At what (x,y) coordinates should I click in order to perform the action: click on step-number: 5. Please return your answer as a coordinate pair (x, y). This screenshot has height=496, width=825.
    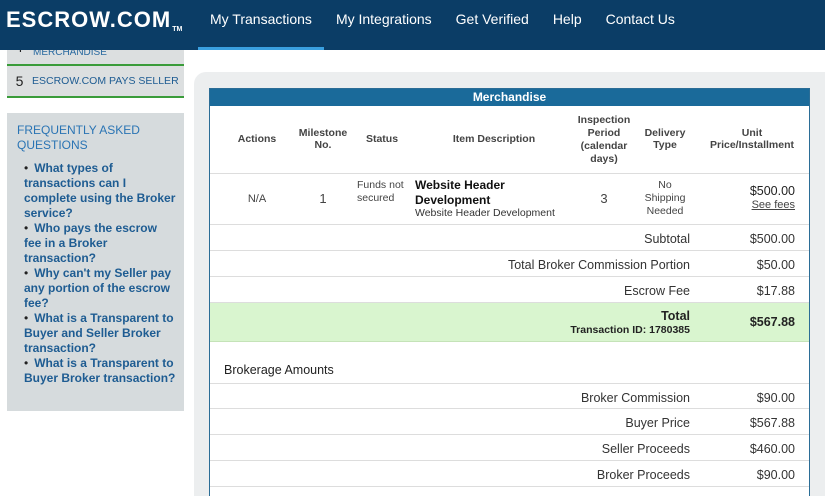
    Looking at the image, I should click on (19, 81).